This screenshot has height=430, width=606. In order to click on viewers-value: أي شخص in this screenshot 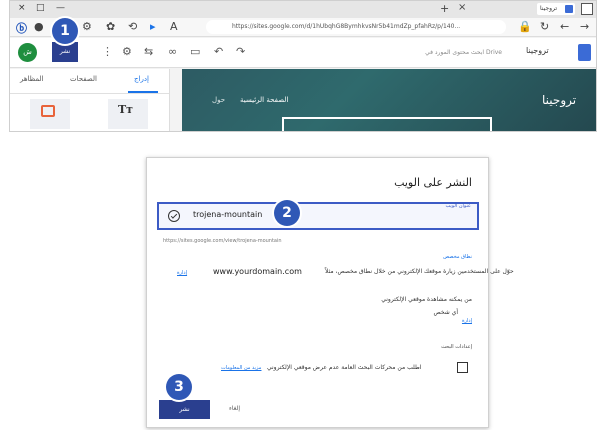, I will do `click(445, 312)`.